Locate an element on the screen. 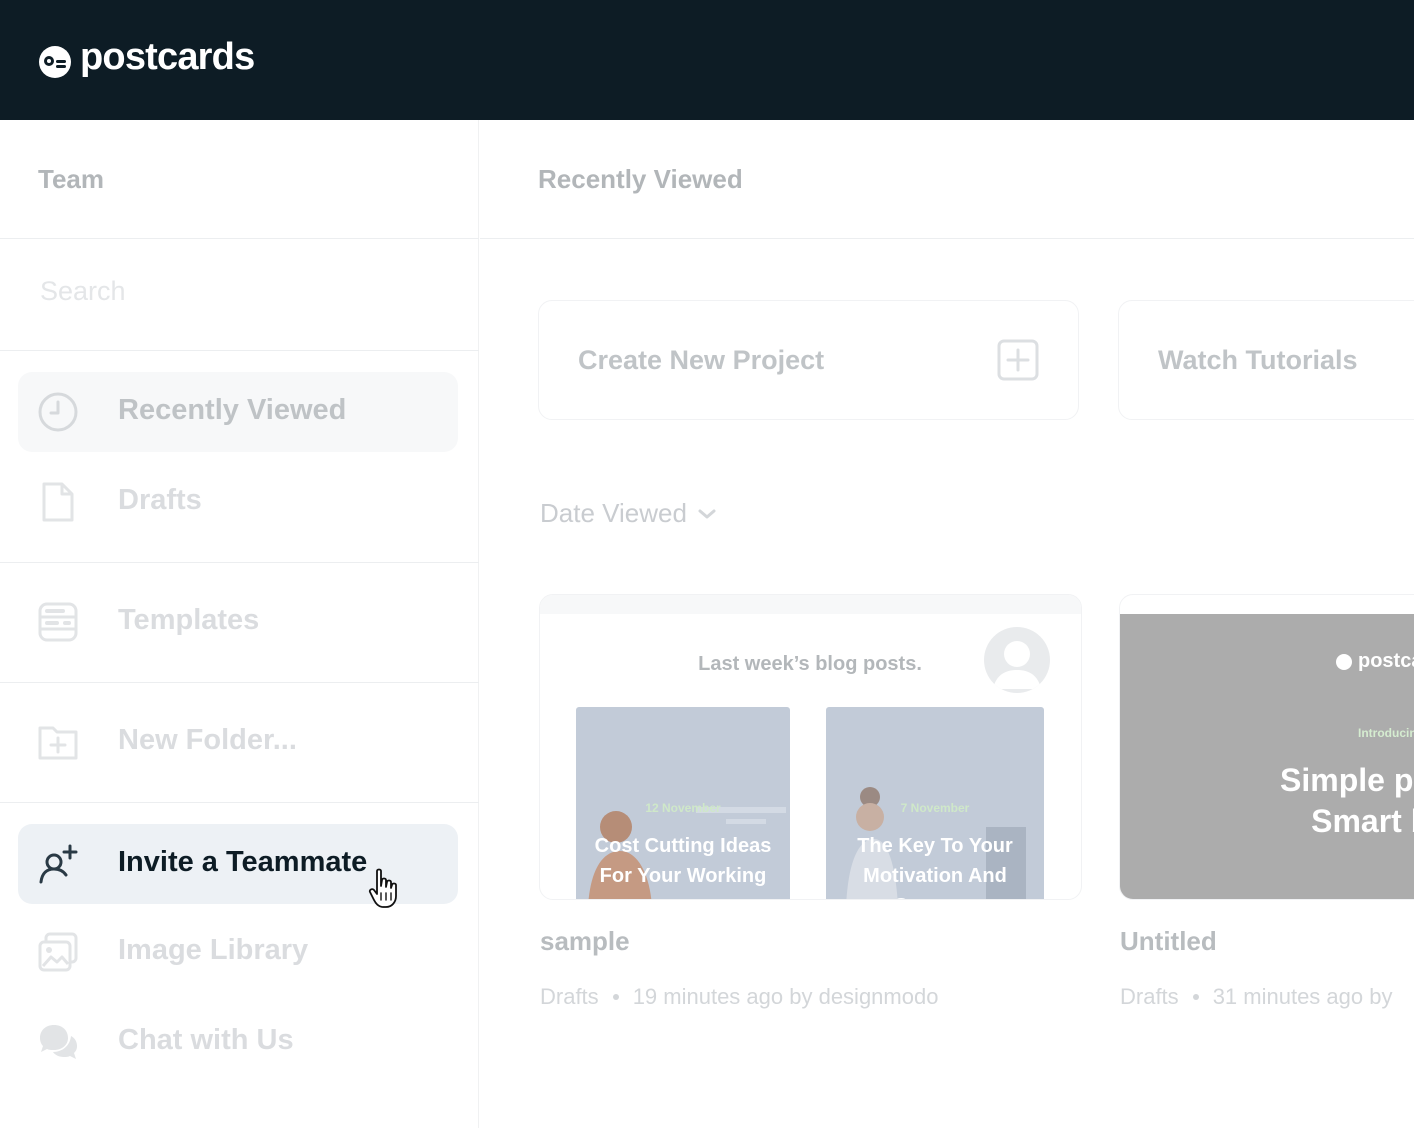 This screenshot has width=1414, height=1128. sidebar-item-recently-viewed: Recently Viewed is located at coordinates (238, 412).